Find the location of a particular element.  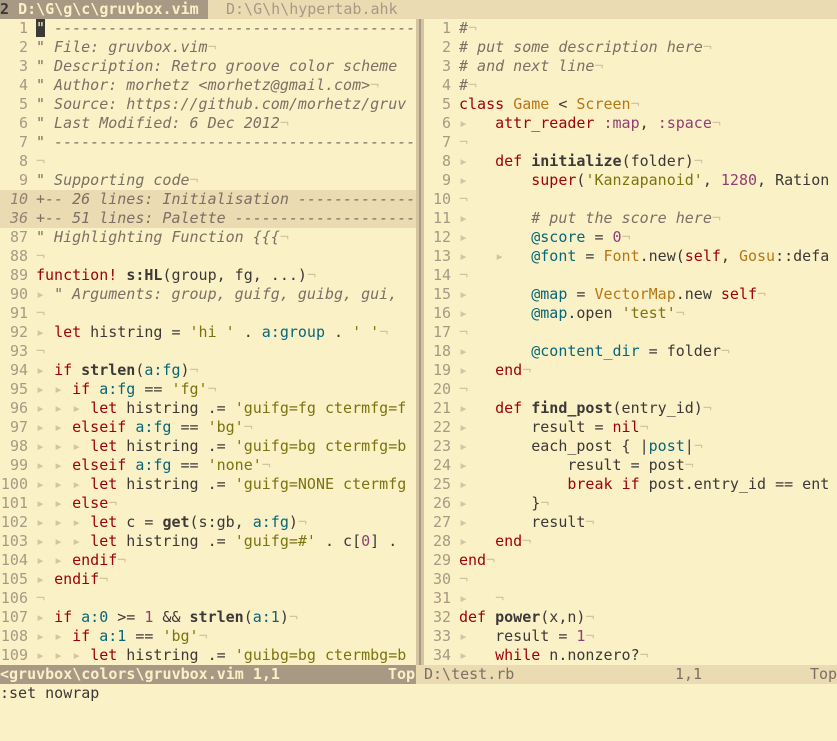

code-line: 4 #¬ is located at coordinates (630, 85).